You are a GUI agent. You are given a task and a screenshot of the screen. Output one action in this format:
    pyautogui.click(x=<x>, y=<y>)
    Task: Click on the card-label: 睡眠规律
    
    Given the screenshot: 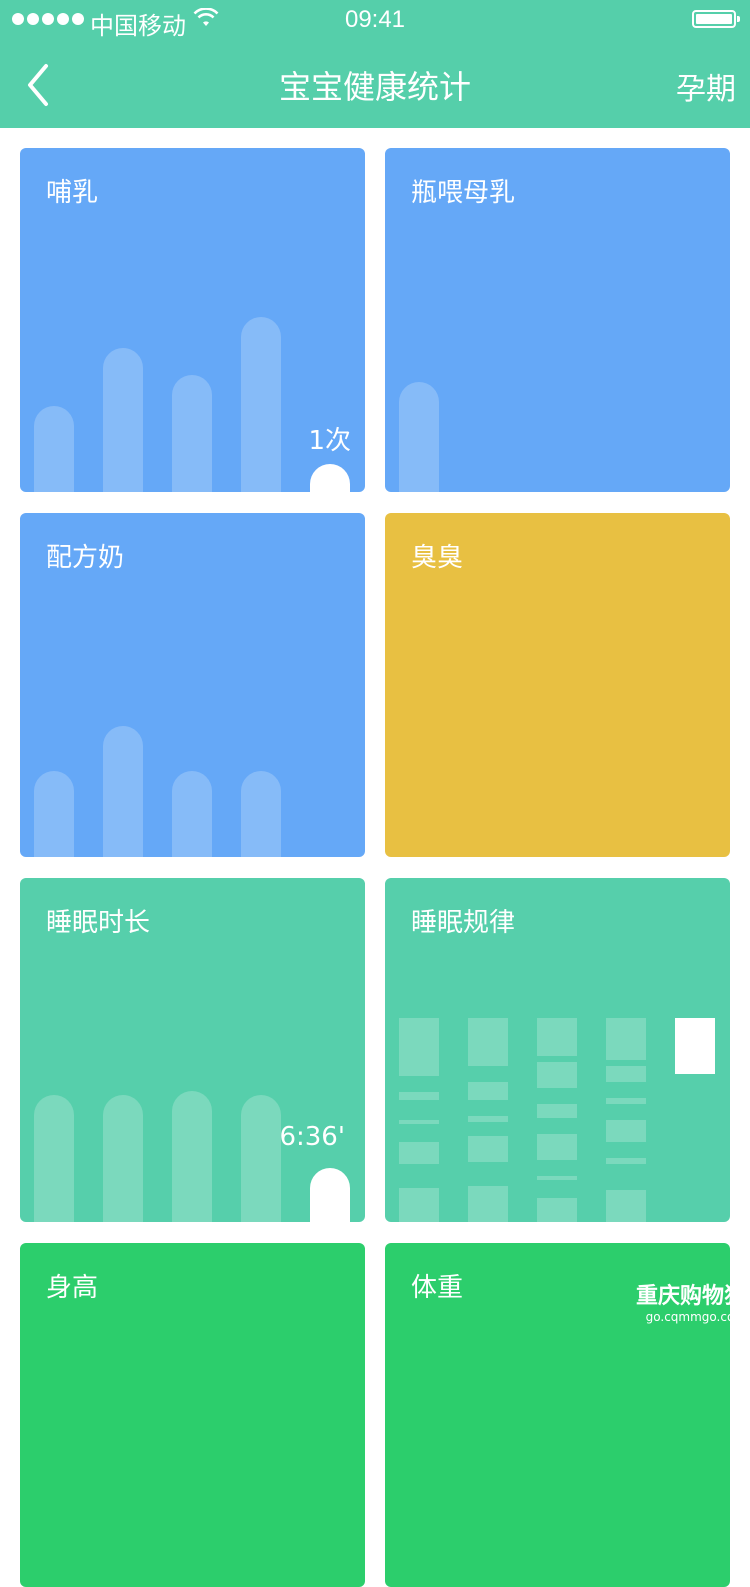 What is the action you would take?
    pyautogui.click(x=463, y=923)
    